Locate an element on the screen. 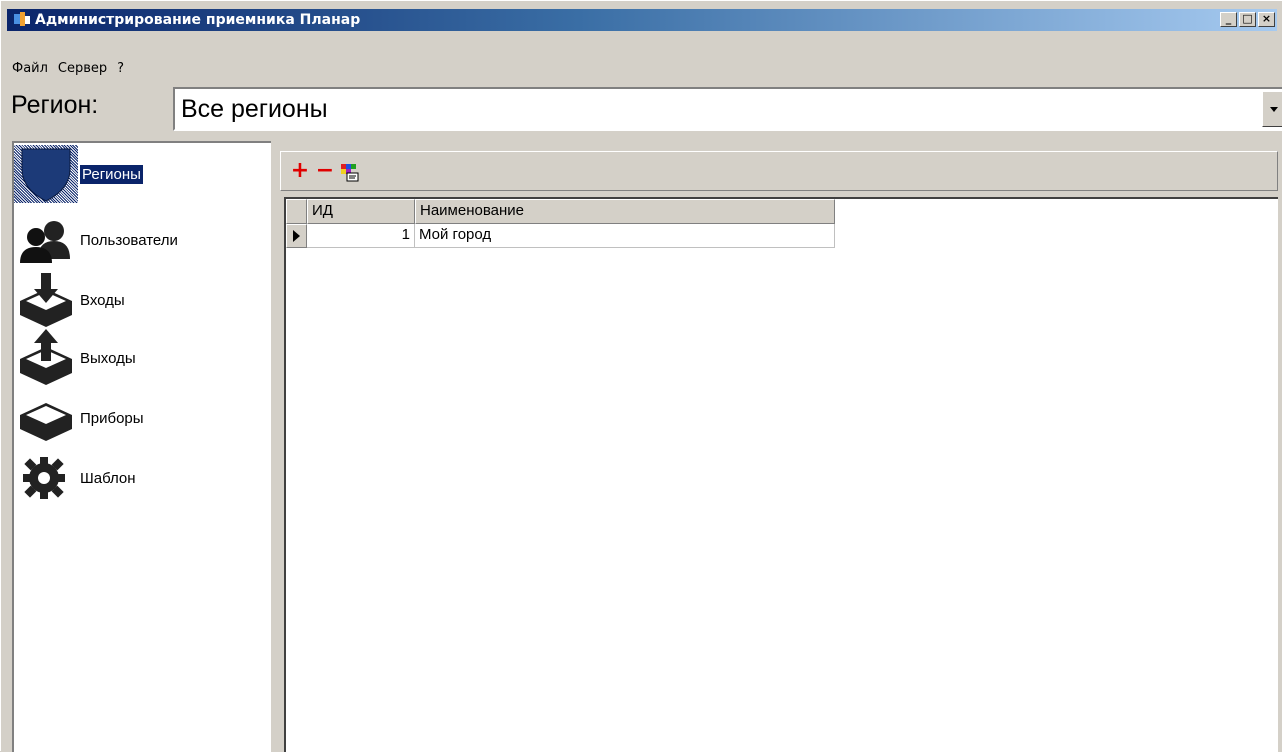 The height and width of the screenshot is (752, 1282). cell-id: 1 is located at coordinates (361, 236).